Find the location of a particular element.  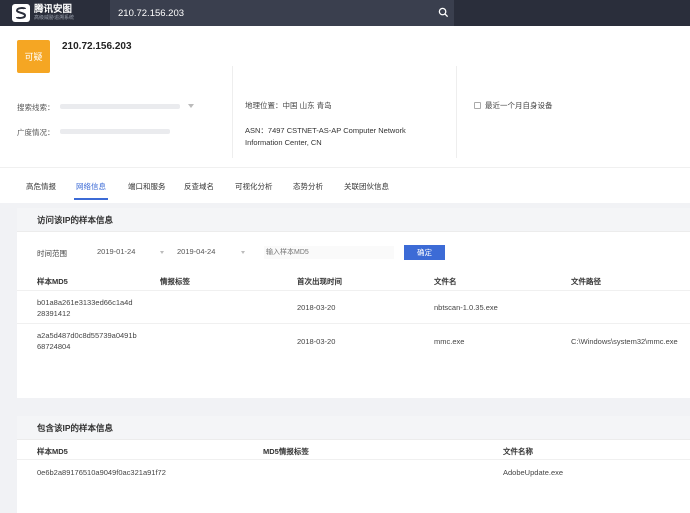

page-title: 210.72.156.203 is located at coordinates (97, 46).